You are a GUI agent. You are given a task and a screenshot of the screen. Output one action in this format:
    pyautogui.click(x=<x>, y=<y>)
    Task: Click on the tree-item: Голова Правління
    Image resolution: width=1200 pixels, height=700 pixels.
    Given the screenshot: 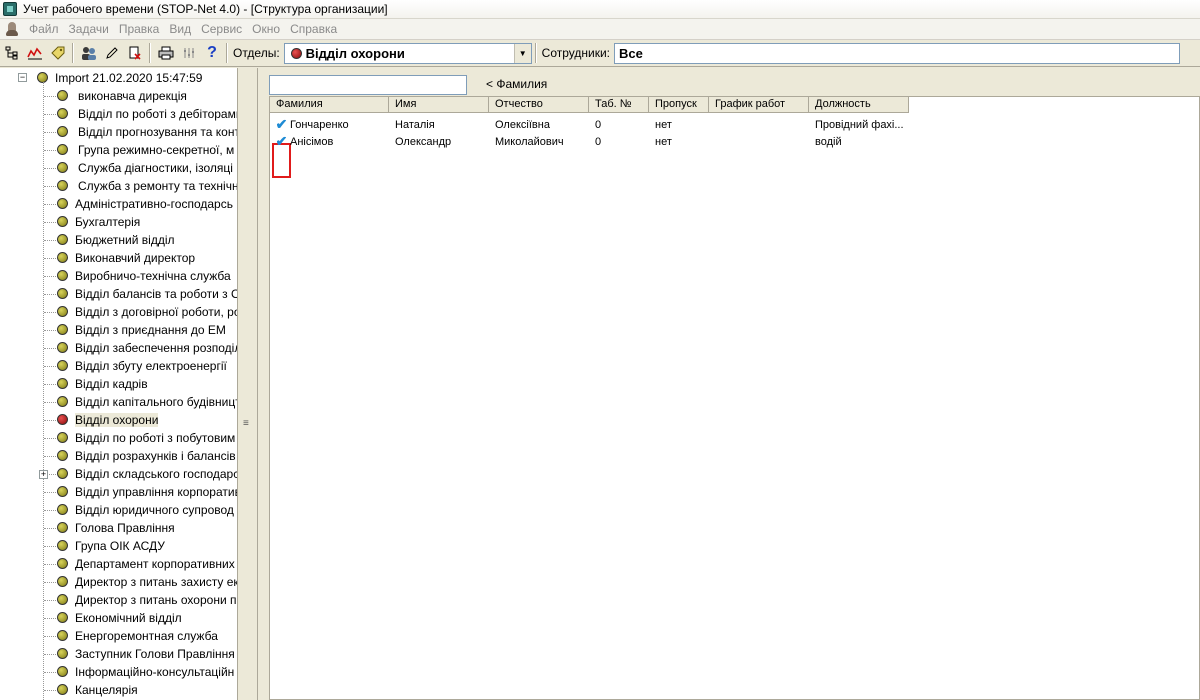 What is the action you would take?
    pyautogui.click(x=118, y=528)
    